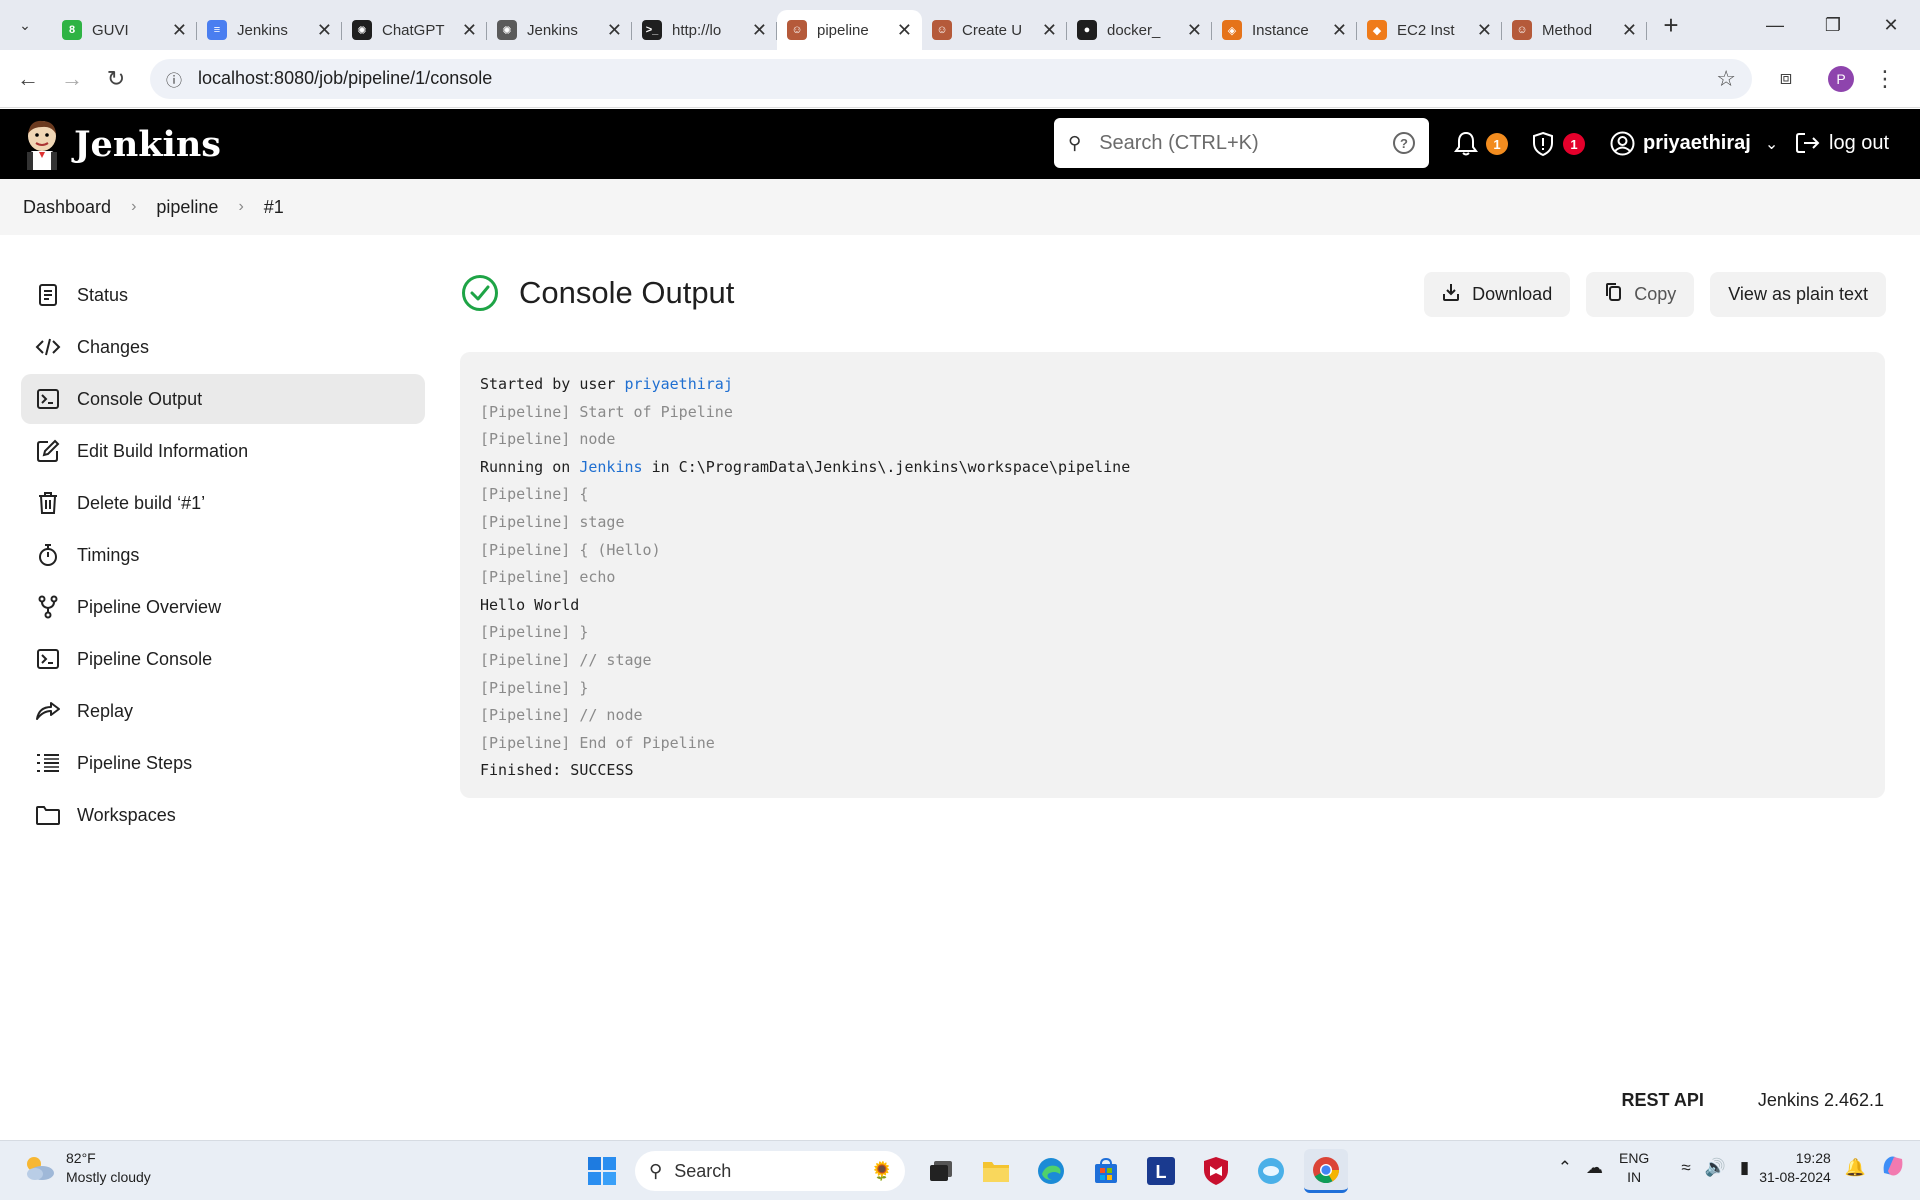 The width and height of the screenshot is (1920, 1200). I want to click on windows-start-icon, so click(602, 1171).